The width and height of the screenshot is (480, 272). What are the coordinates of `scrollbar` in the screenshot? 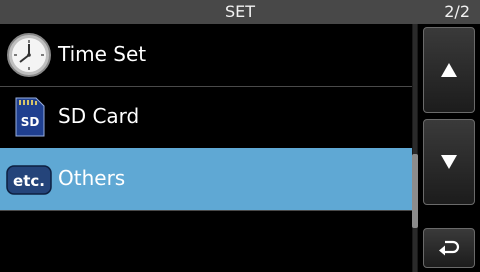 It's located at (415, 148).